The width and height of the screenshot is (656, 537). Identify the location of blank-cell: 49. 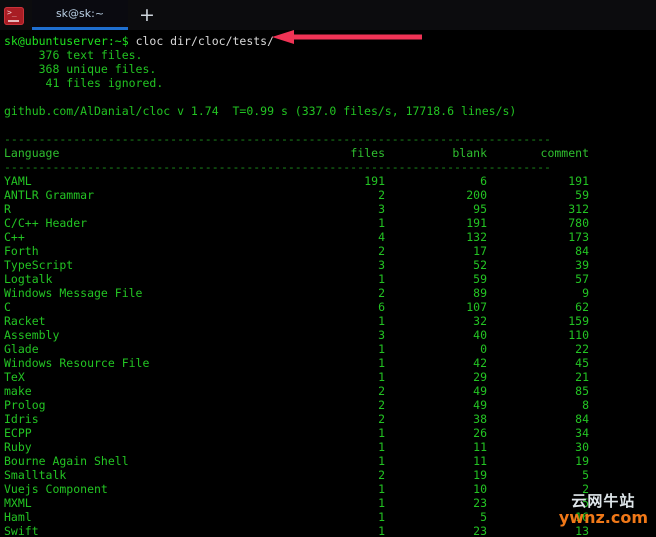
(480, 391).